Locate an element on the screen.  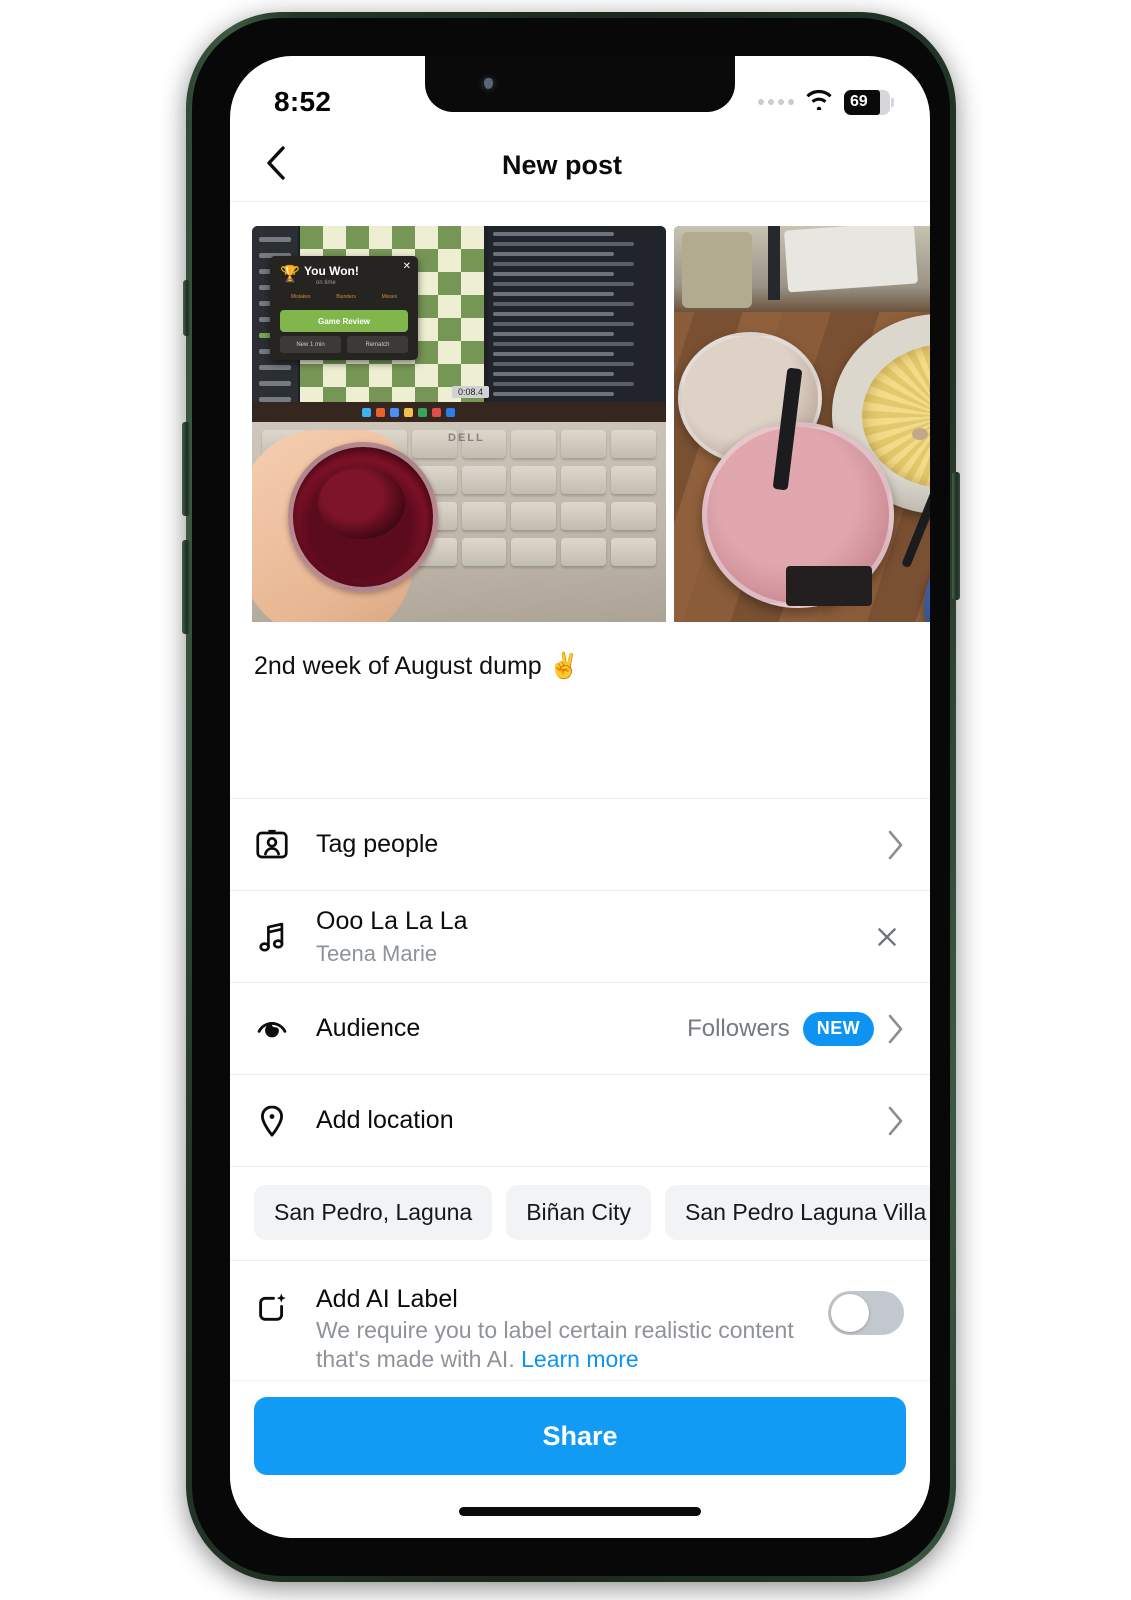
stat-mistakes: Mistakes is located at coordinates (300, 297).